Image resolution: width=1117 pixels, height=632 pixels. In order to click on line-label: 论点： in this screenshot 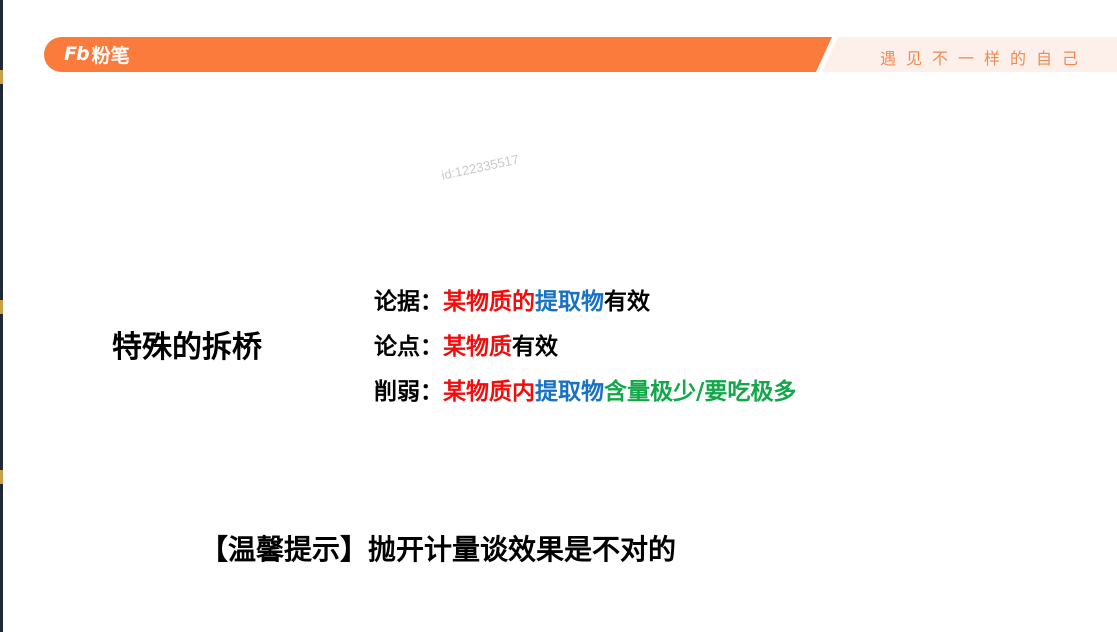, I will do `click(408, 347)`.